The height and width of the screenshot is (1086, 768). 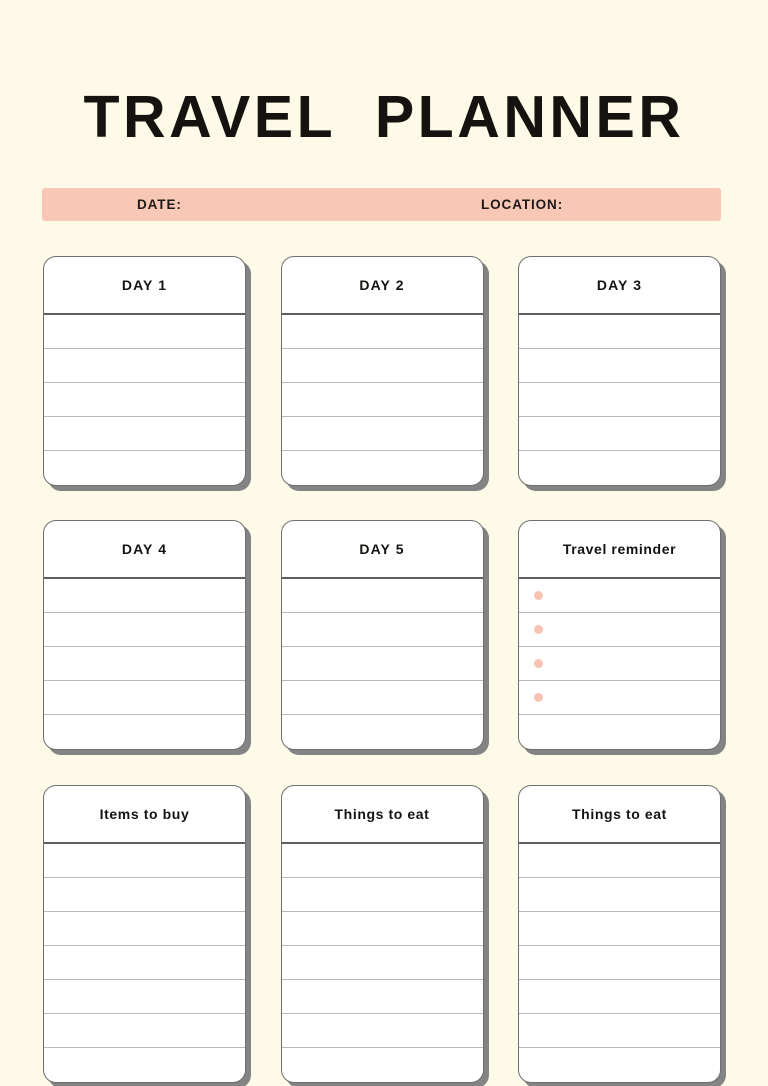 What do you see at coordinates (159, 204) in the screenshot?
I see `date-label: DATE:` at bounding box center [159, 204].